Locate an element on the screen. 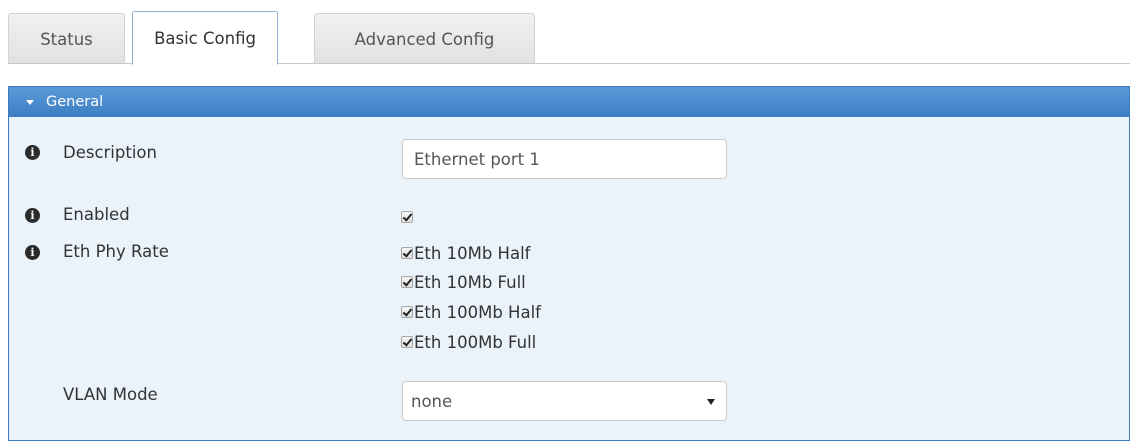 This screenshot has width=1130, height=445. tab-basic-config: Basic Config is located at coordinates (205, 38).